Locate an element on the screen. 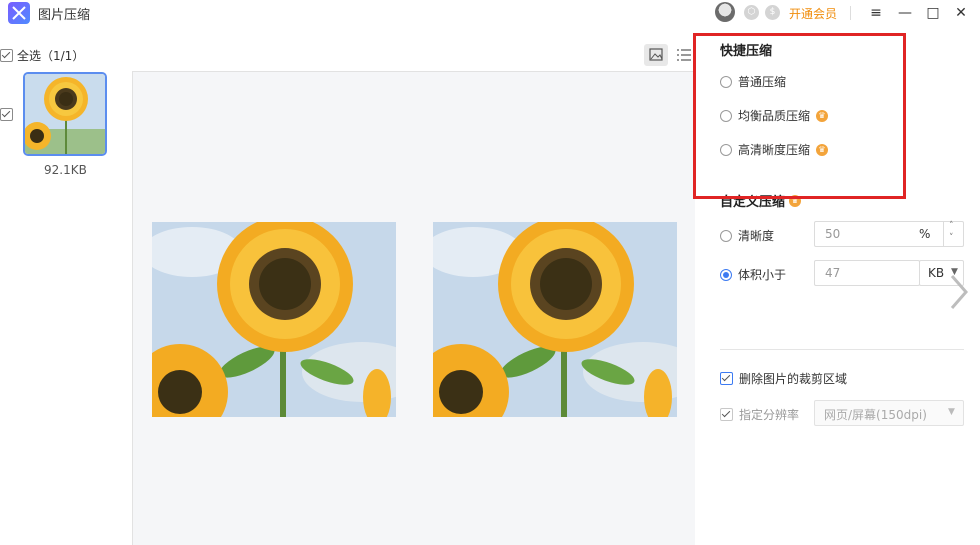 Image resolution: width=980 pixels, height=545 pixels. title-bar: 图片压缩 ⬡ $ 开通会员 ≡ — □ ✕ is located at coordinates (490, 13).